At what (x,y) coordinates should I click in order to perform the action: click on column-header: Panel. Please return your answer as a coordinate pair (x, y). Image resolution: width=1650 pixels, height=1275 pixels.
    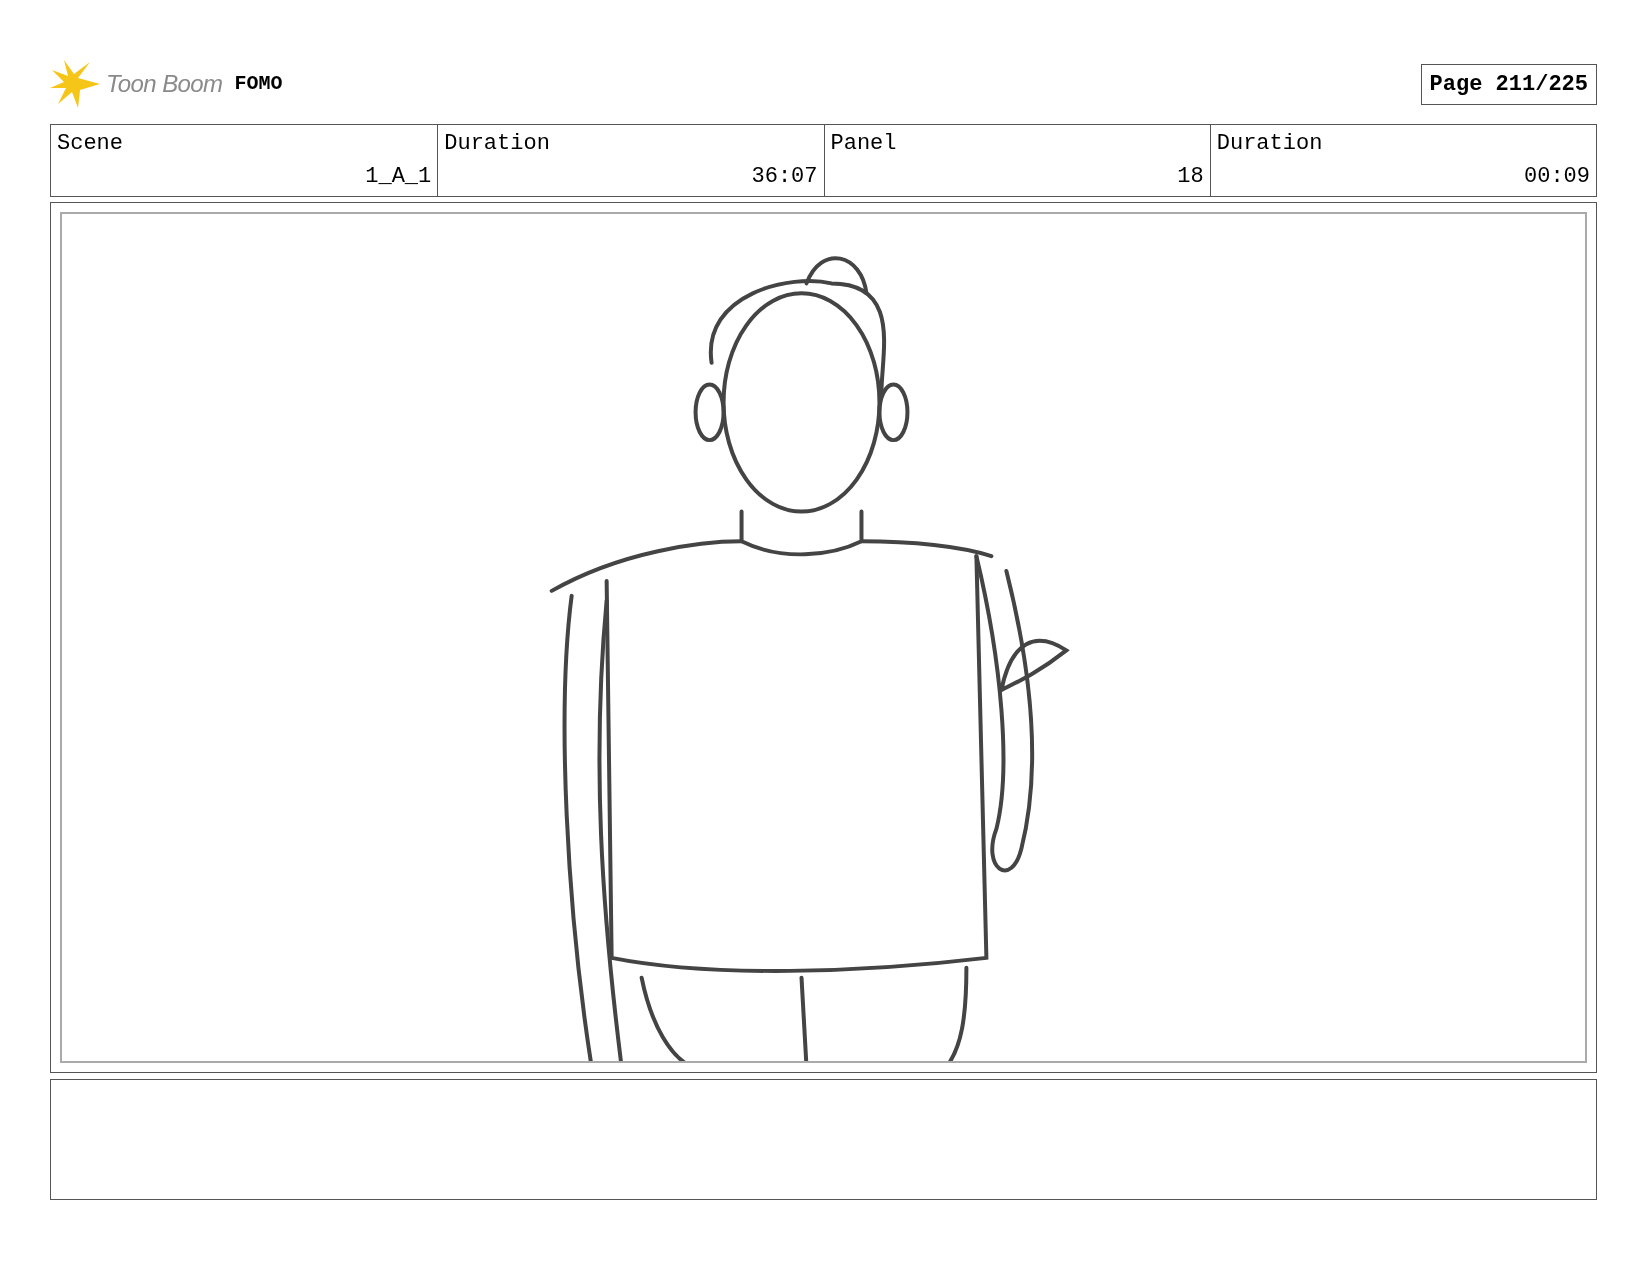
    Looking at the image, I should click on (863, 144).